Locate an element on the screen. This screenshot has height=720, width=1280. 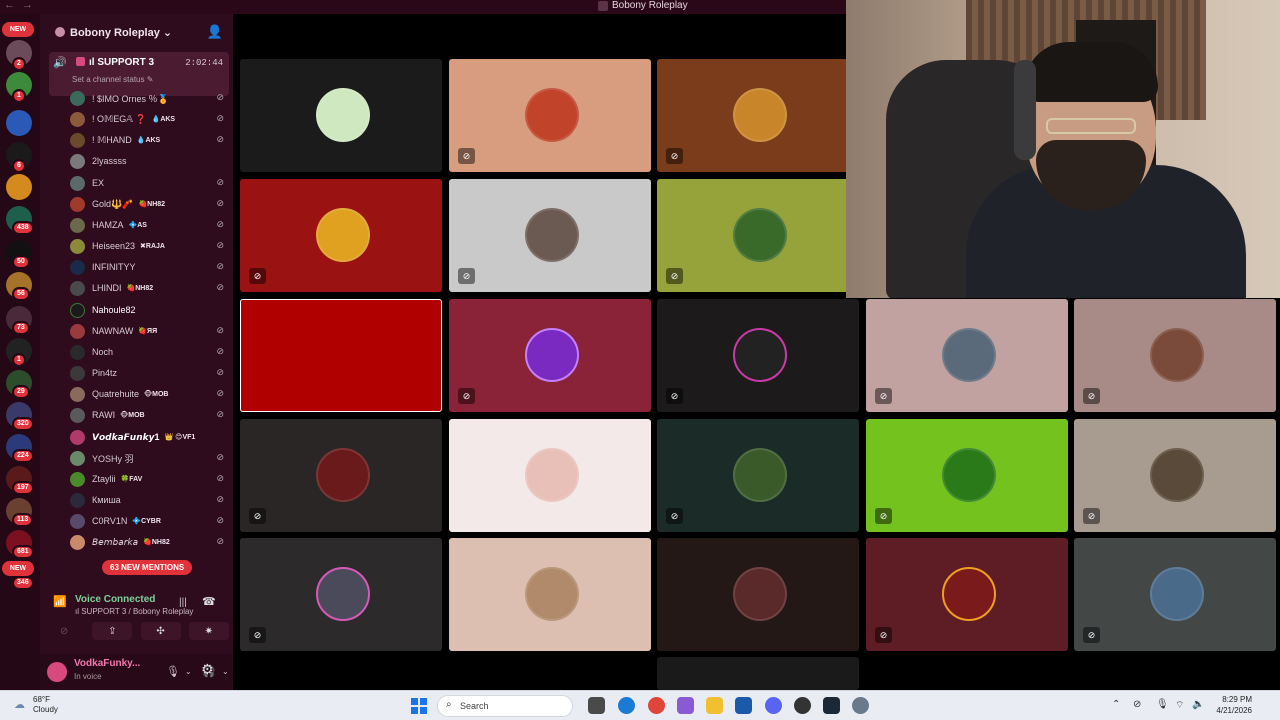
voice-user: Кмиша ⊘ is located at coordinates (150, 500).